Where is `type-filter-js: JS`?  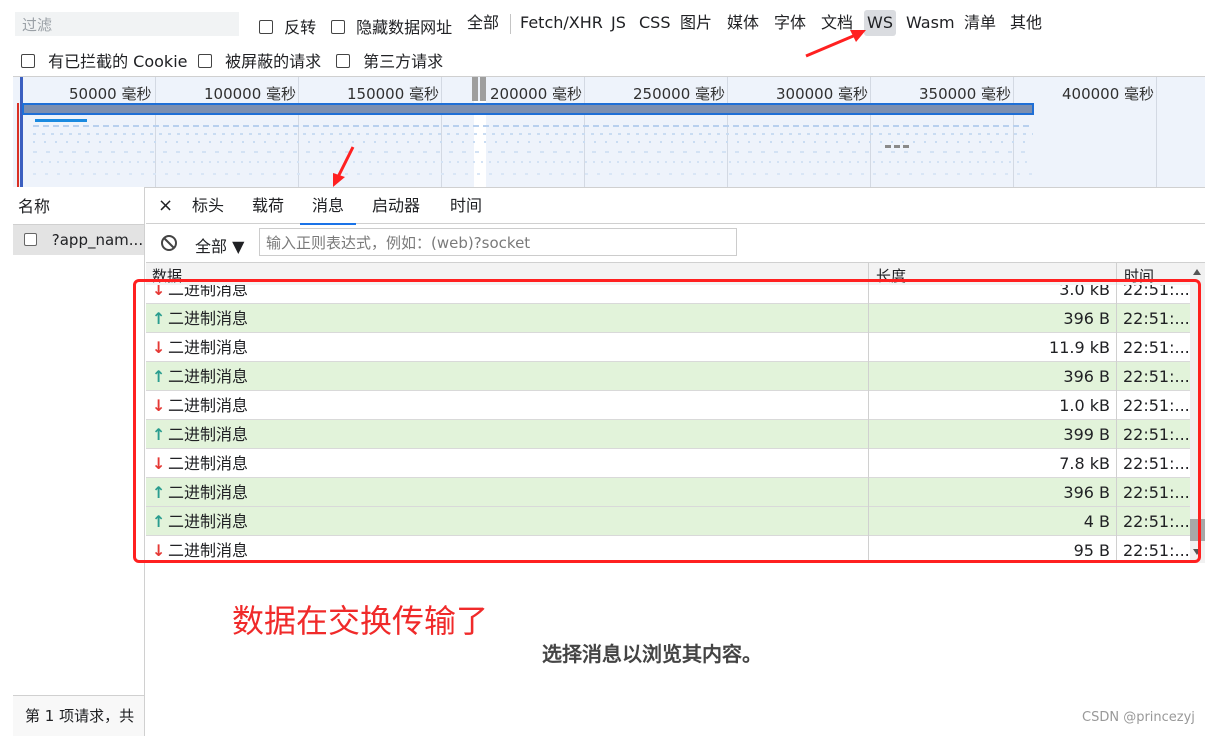 type-filter-js: JS is located at coordinates (618, 23).